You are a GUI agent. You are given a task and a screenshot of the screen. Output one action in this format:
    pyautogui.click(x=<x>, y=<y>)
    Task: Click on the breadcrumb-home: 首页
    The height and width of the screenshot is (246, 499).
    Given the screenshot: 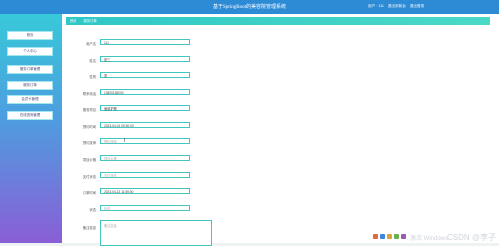 What is the action you would take?
    pyautogui.click(x=73, y=21)
    